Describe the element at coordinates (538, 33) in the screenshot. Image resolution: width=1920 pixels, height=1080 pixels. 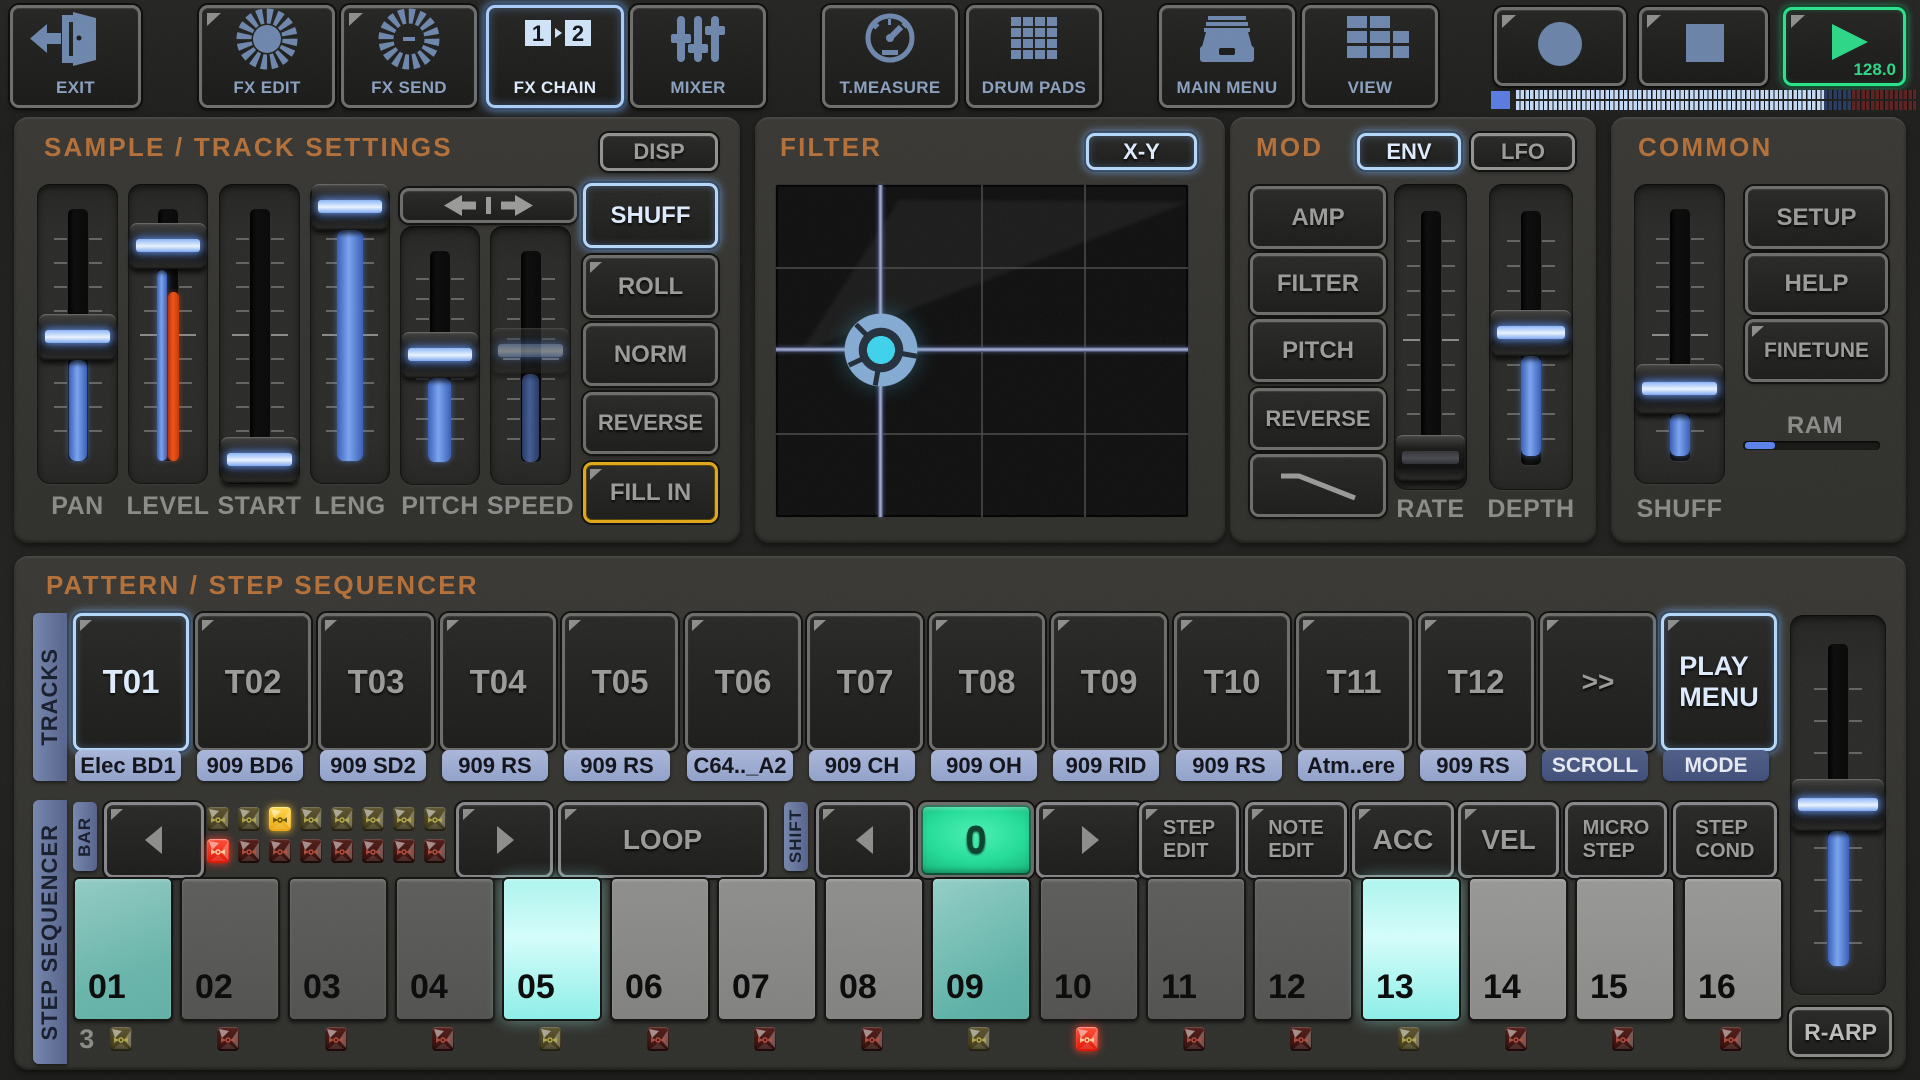
I see `svg-text: 1` at that location.